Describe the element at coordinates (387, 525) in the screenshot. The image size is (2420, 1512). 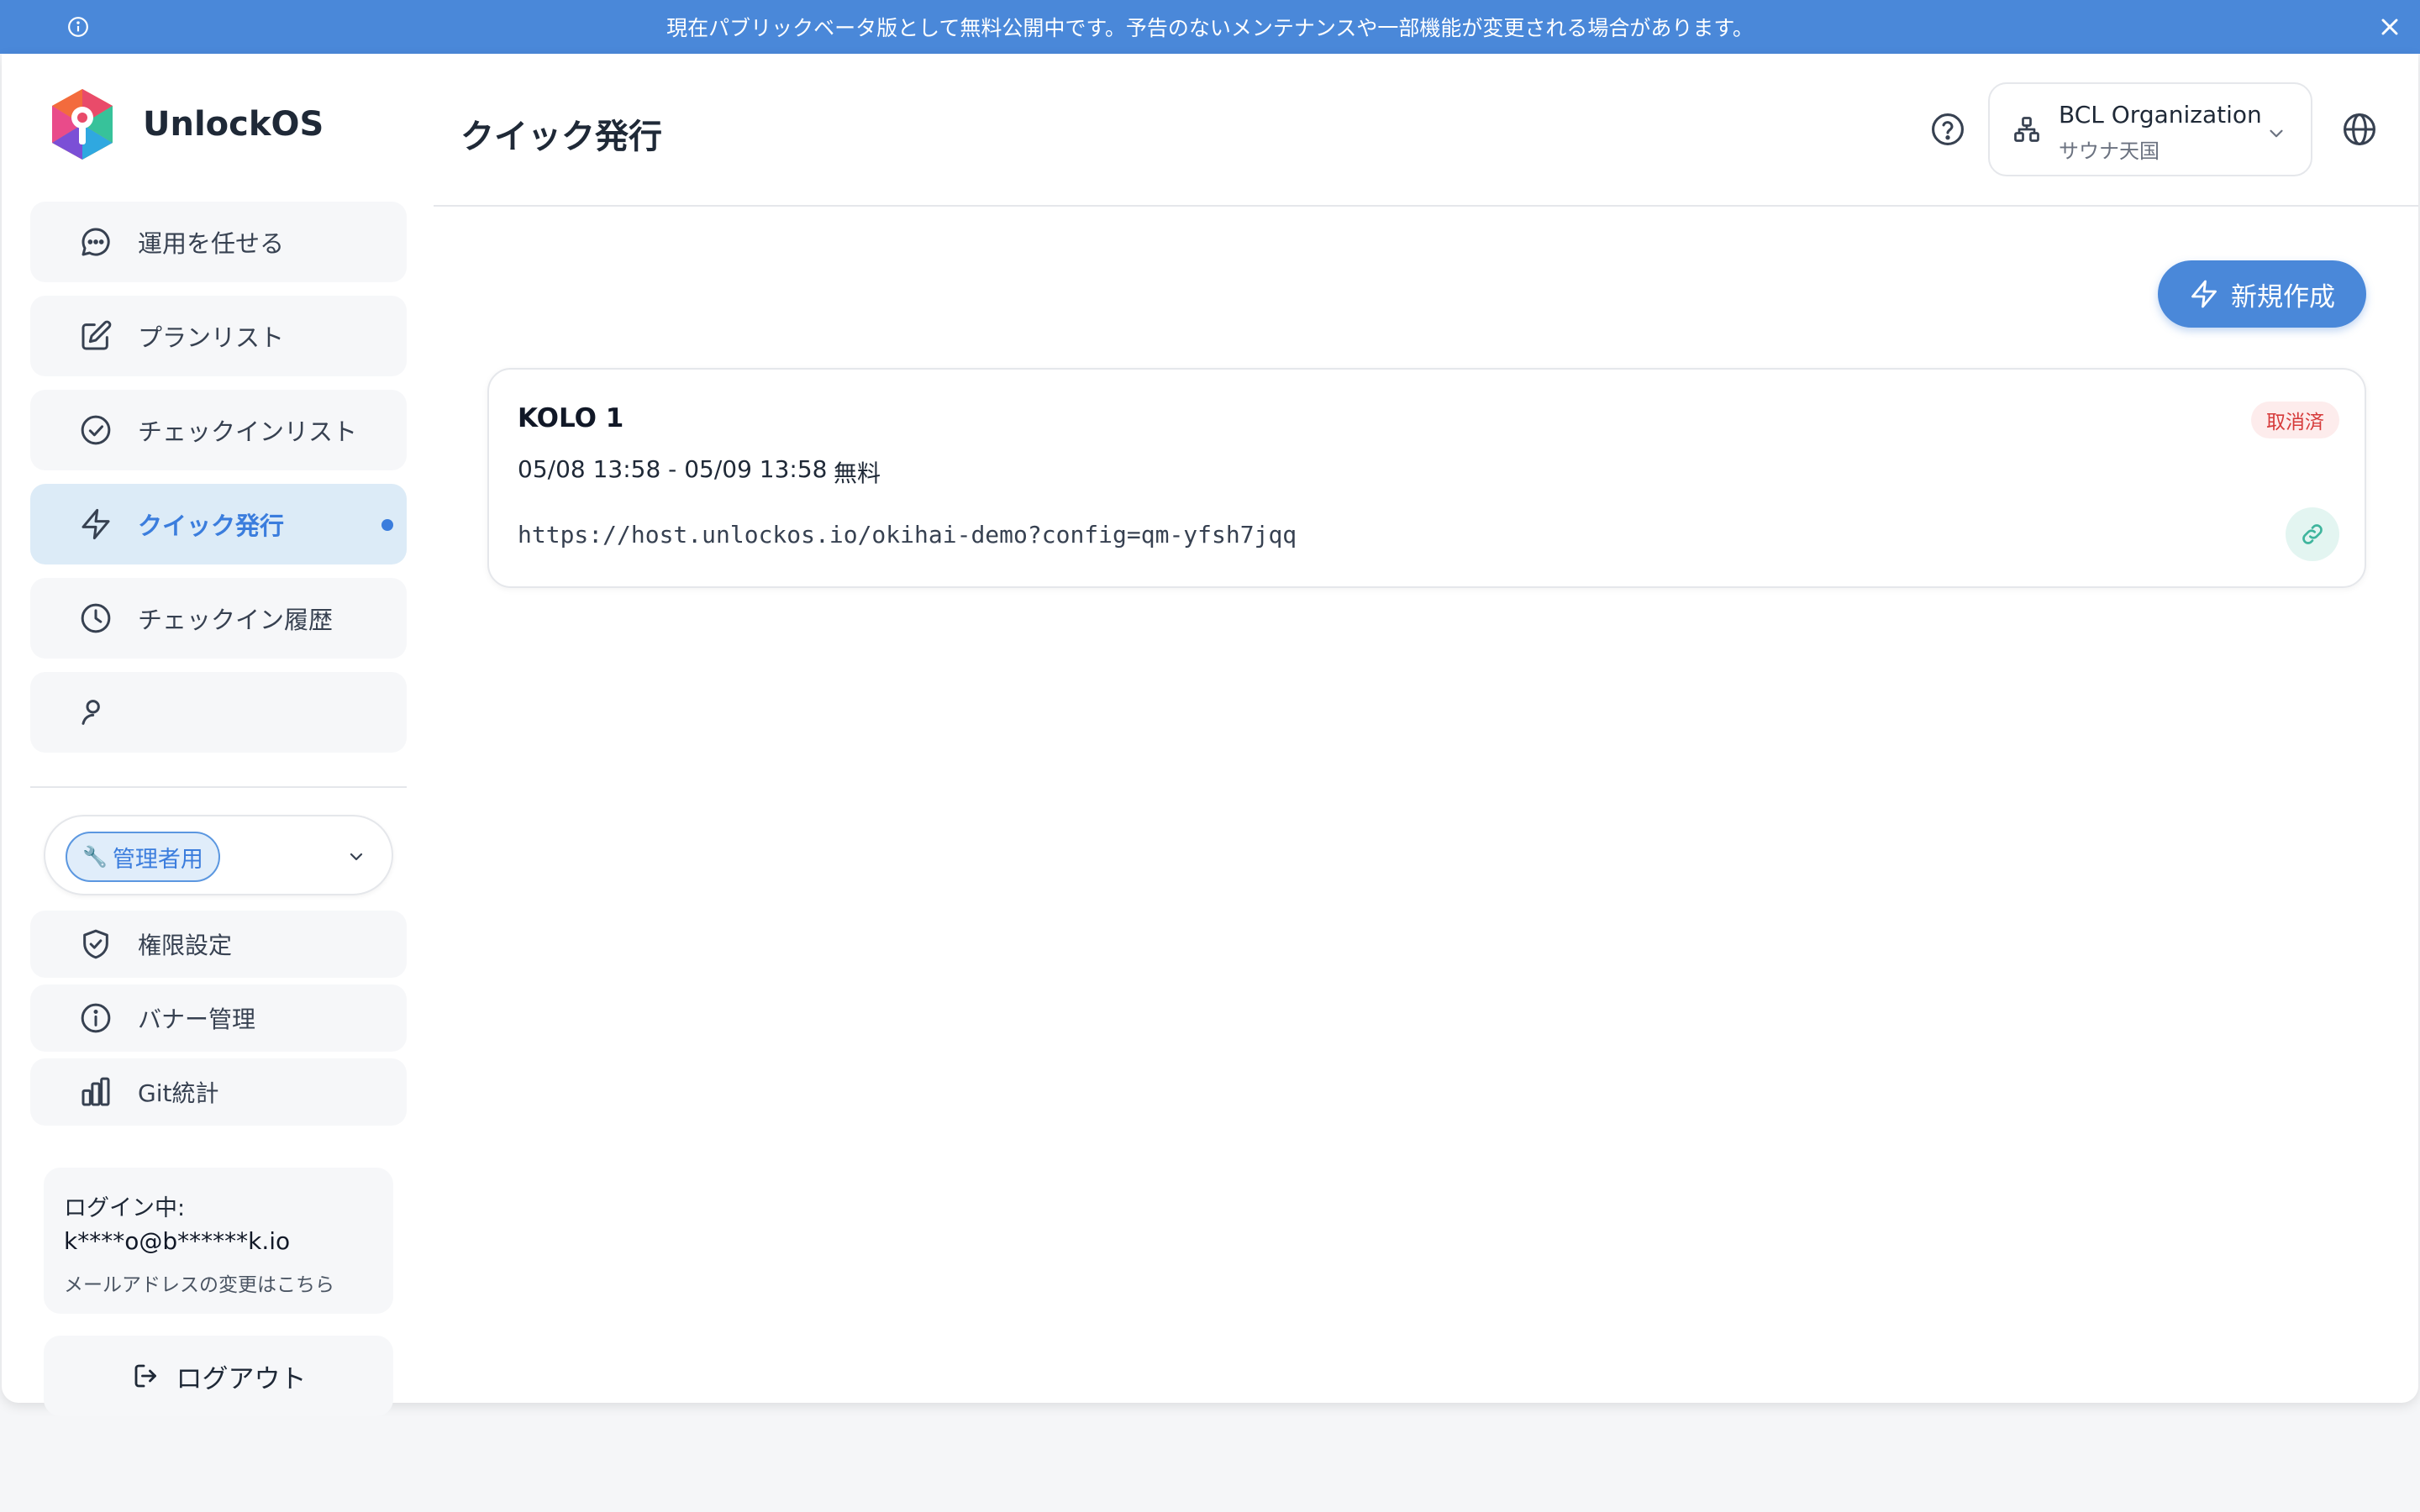
I see `active-indicator` at that location.